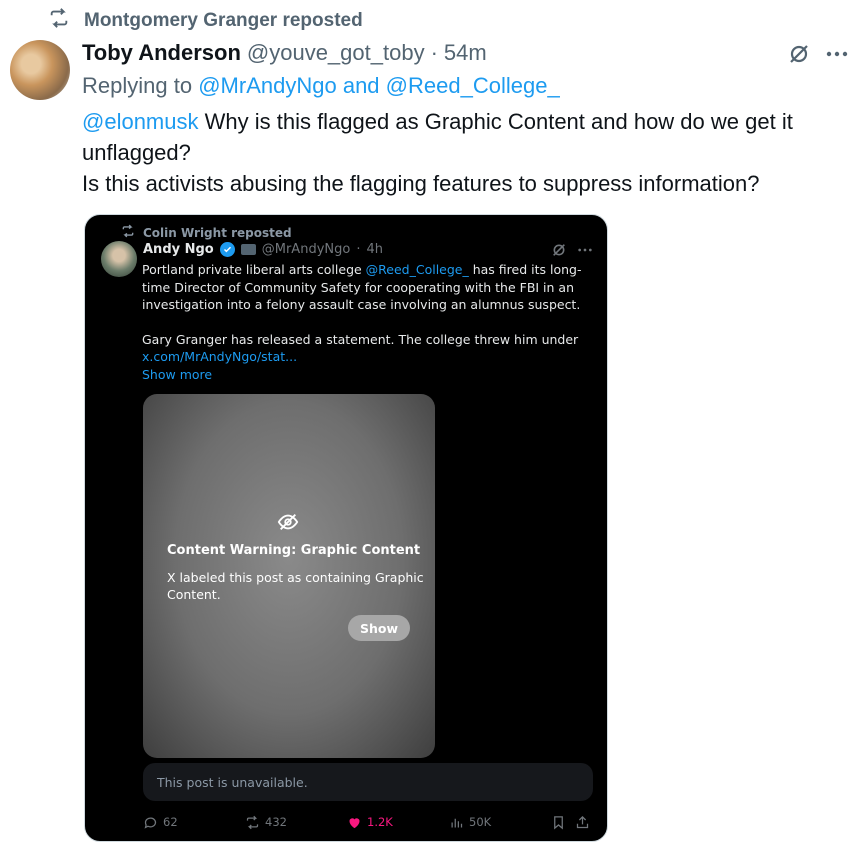  I want to click on views-count: 50K, so click(480, 822).